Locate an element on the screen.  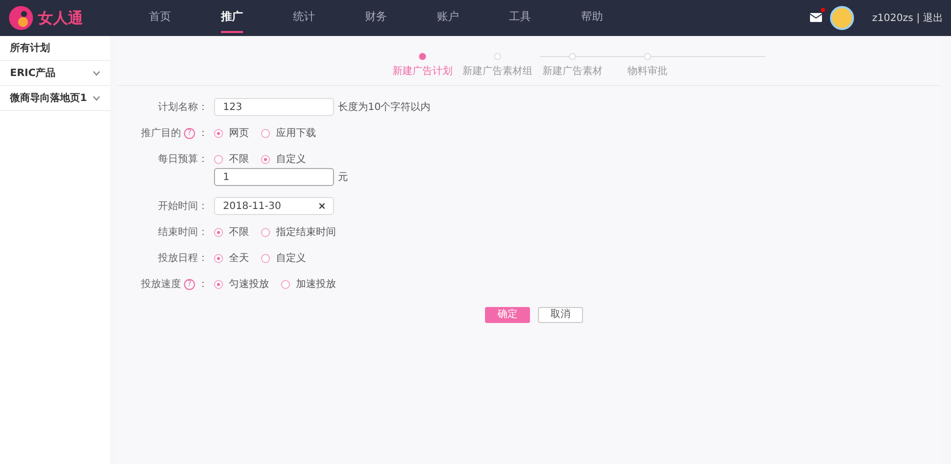
date-field: 2018-11-30 is located at coordinates (274, 206).